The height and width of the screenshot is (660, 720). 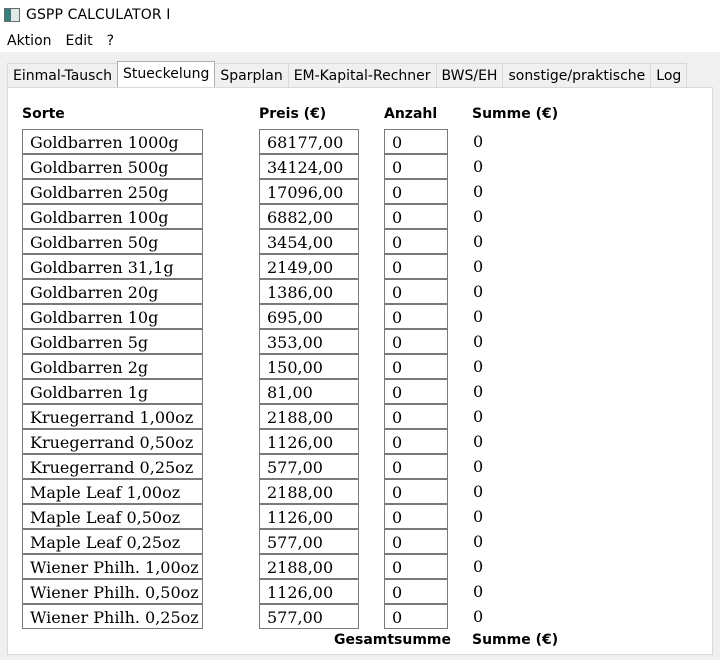 What do you see at coordinates (112, 216) in the screenshot?
I see `sorte-field: Goldbarren 100g` at bounding box center [112, 216].